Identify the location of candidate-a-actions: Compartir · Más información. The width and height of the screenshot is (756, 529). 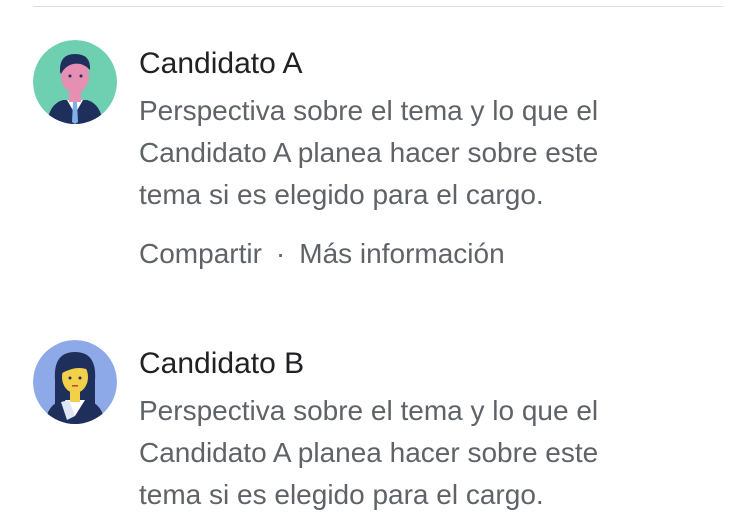
(322, 254).